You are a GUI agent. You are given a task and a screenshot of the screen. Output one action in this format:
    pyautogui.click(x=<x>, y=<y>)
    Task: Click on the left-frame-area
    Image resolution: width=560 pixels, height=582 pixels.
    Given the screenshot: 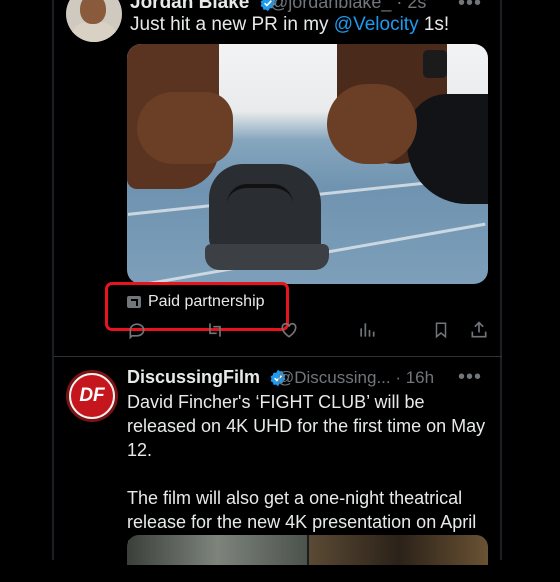 What is the action you would take?
    pyautogui.click(x=26, y=280)
    